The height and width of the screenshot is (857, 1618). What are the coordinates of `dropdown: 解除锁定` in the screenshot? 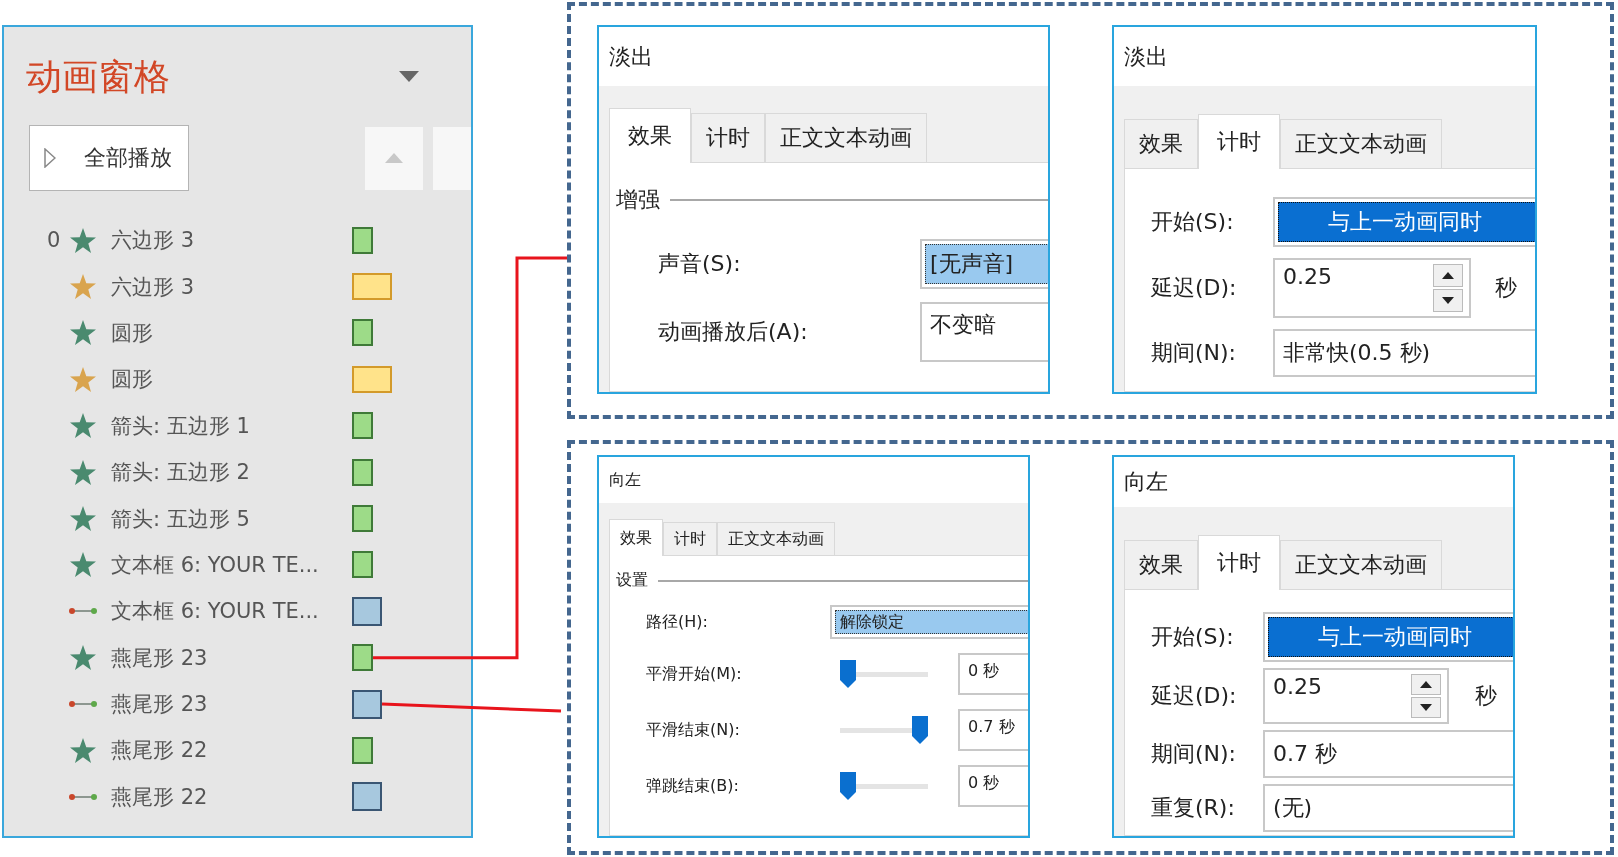 It's located at (929, 622).